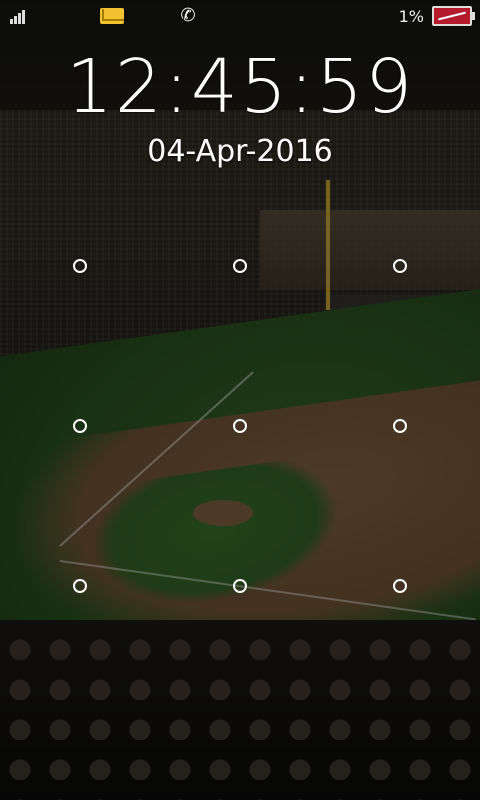 The image size is (480, 800). I want to click on status-bar: ✆ 1%, so click(240, 16).